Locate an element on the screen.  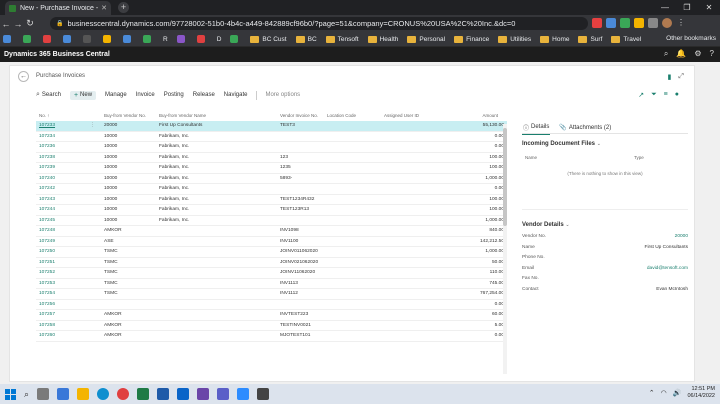
windows-start-icon is located at coordinates (10, 394).